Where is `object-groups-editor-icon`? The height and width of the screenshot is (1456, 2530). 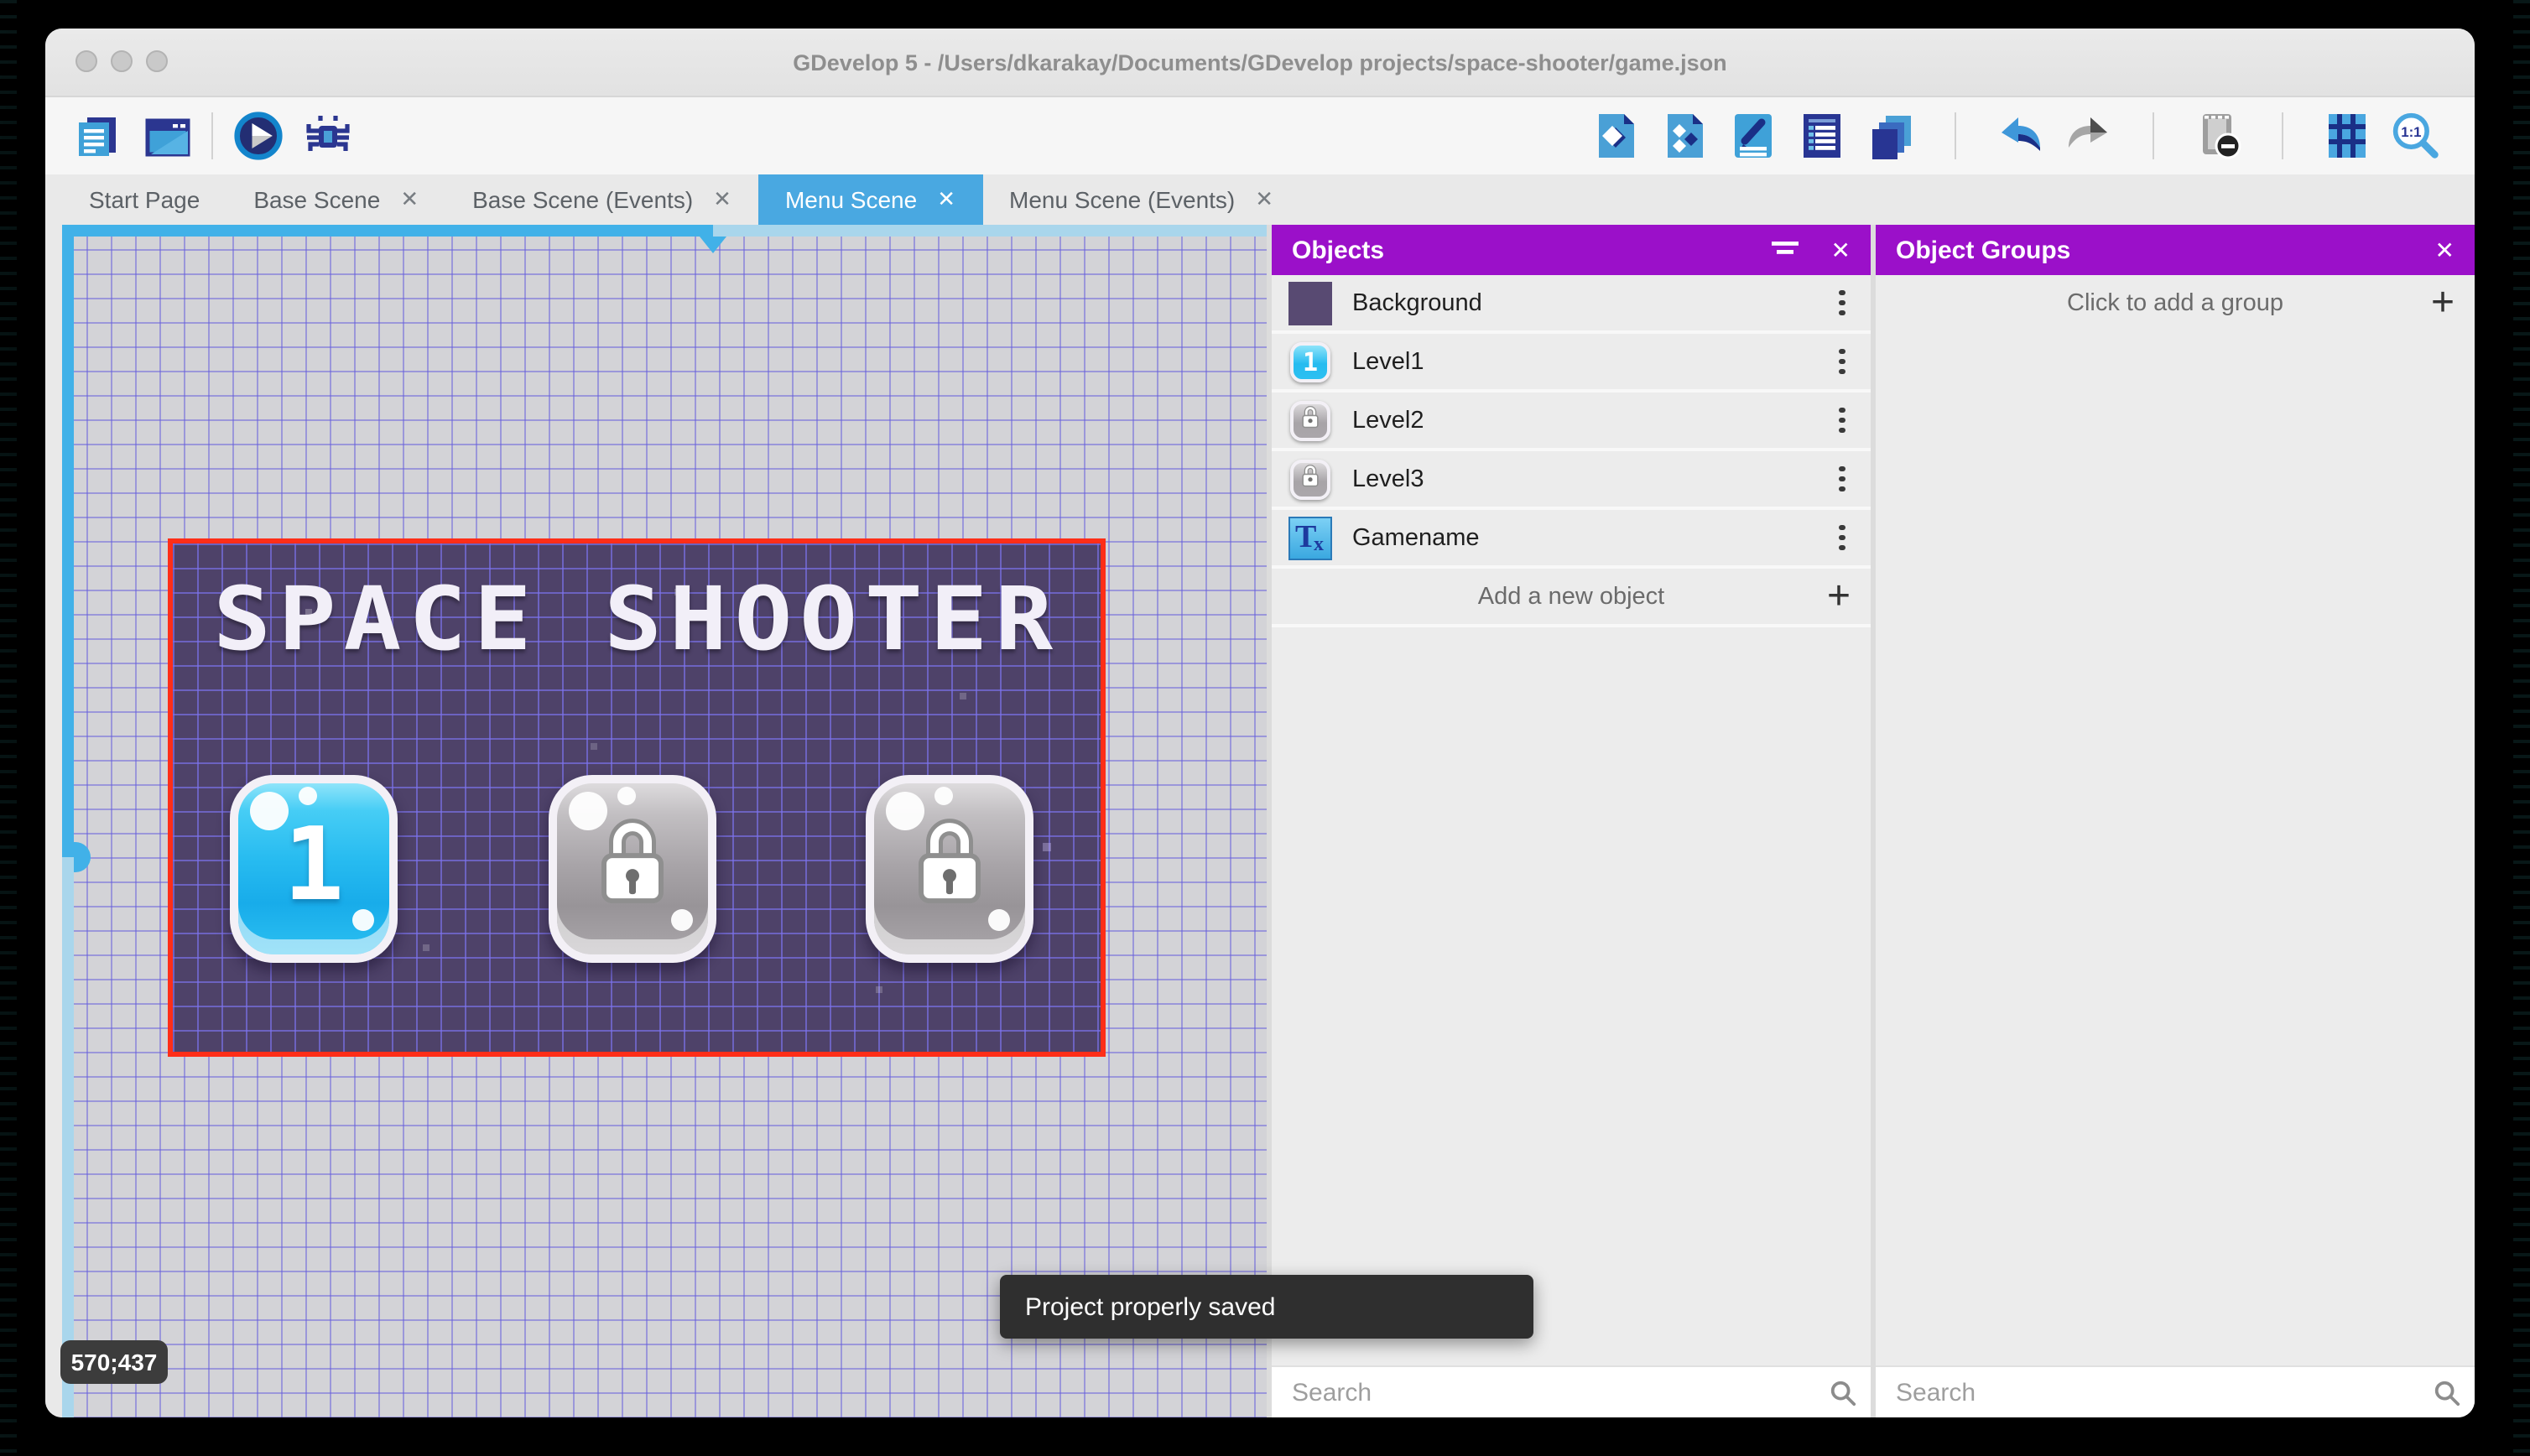
object-groups-editor-icon is located at coordinates (1685, 136).